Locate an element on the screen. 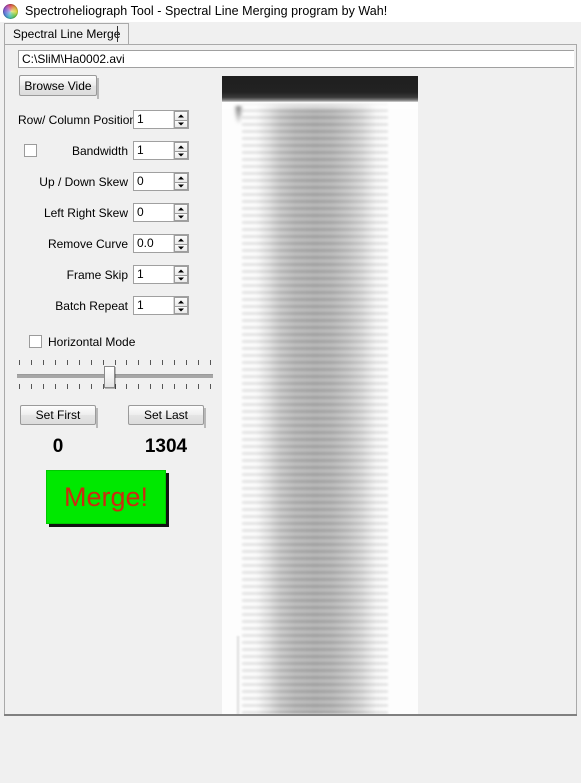  row-column-position-spinner: 1 is located at coordinates (161, 119).